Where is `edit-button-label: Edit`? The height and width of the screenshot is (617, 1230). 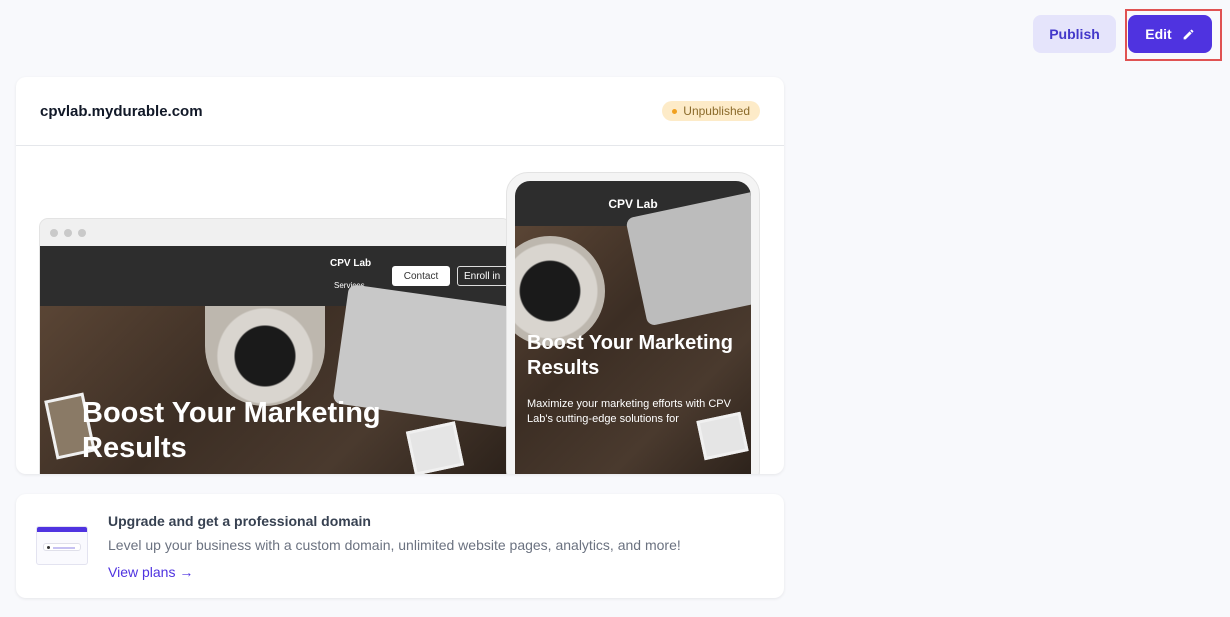
edit-button-label: Edit is located at coordinates (1158, 34).